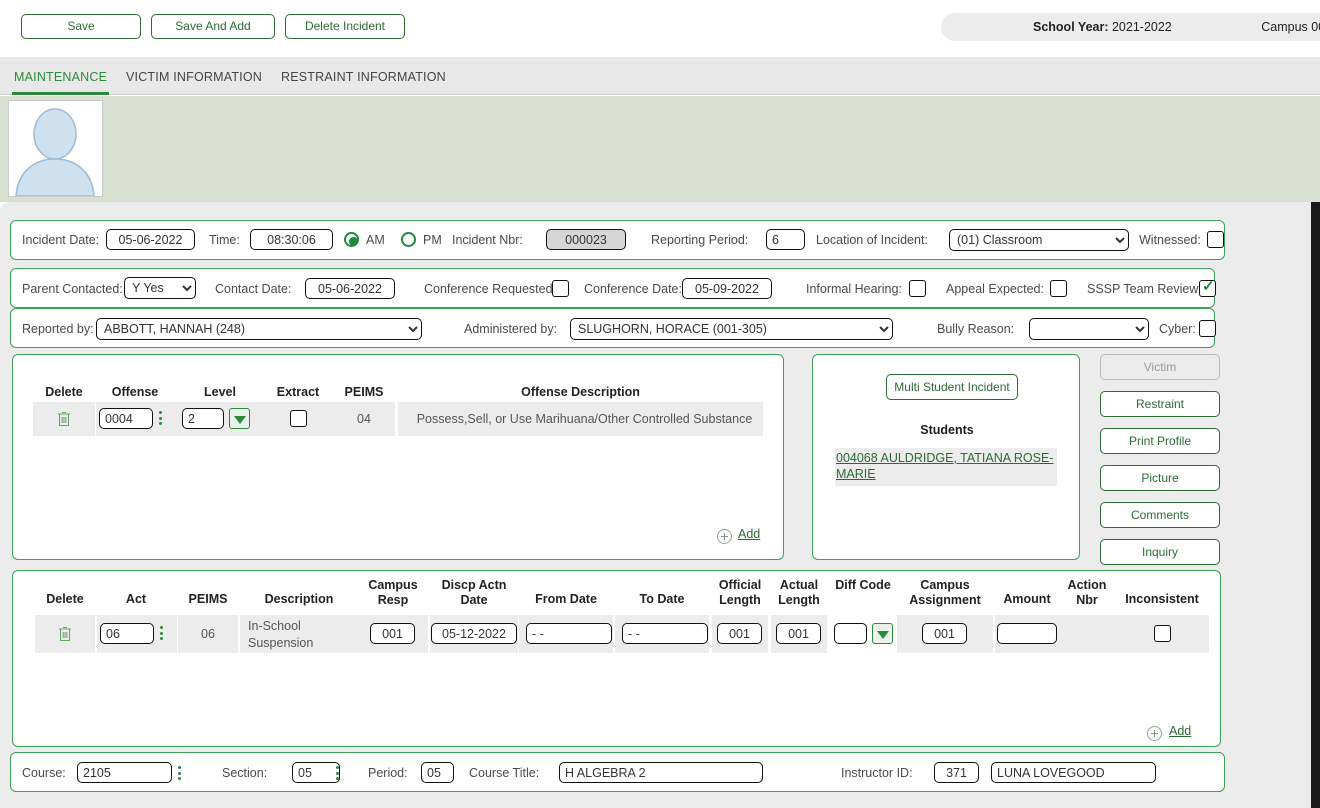  I want to click on course-lookup-icon, so click(180, 774).